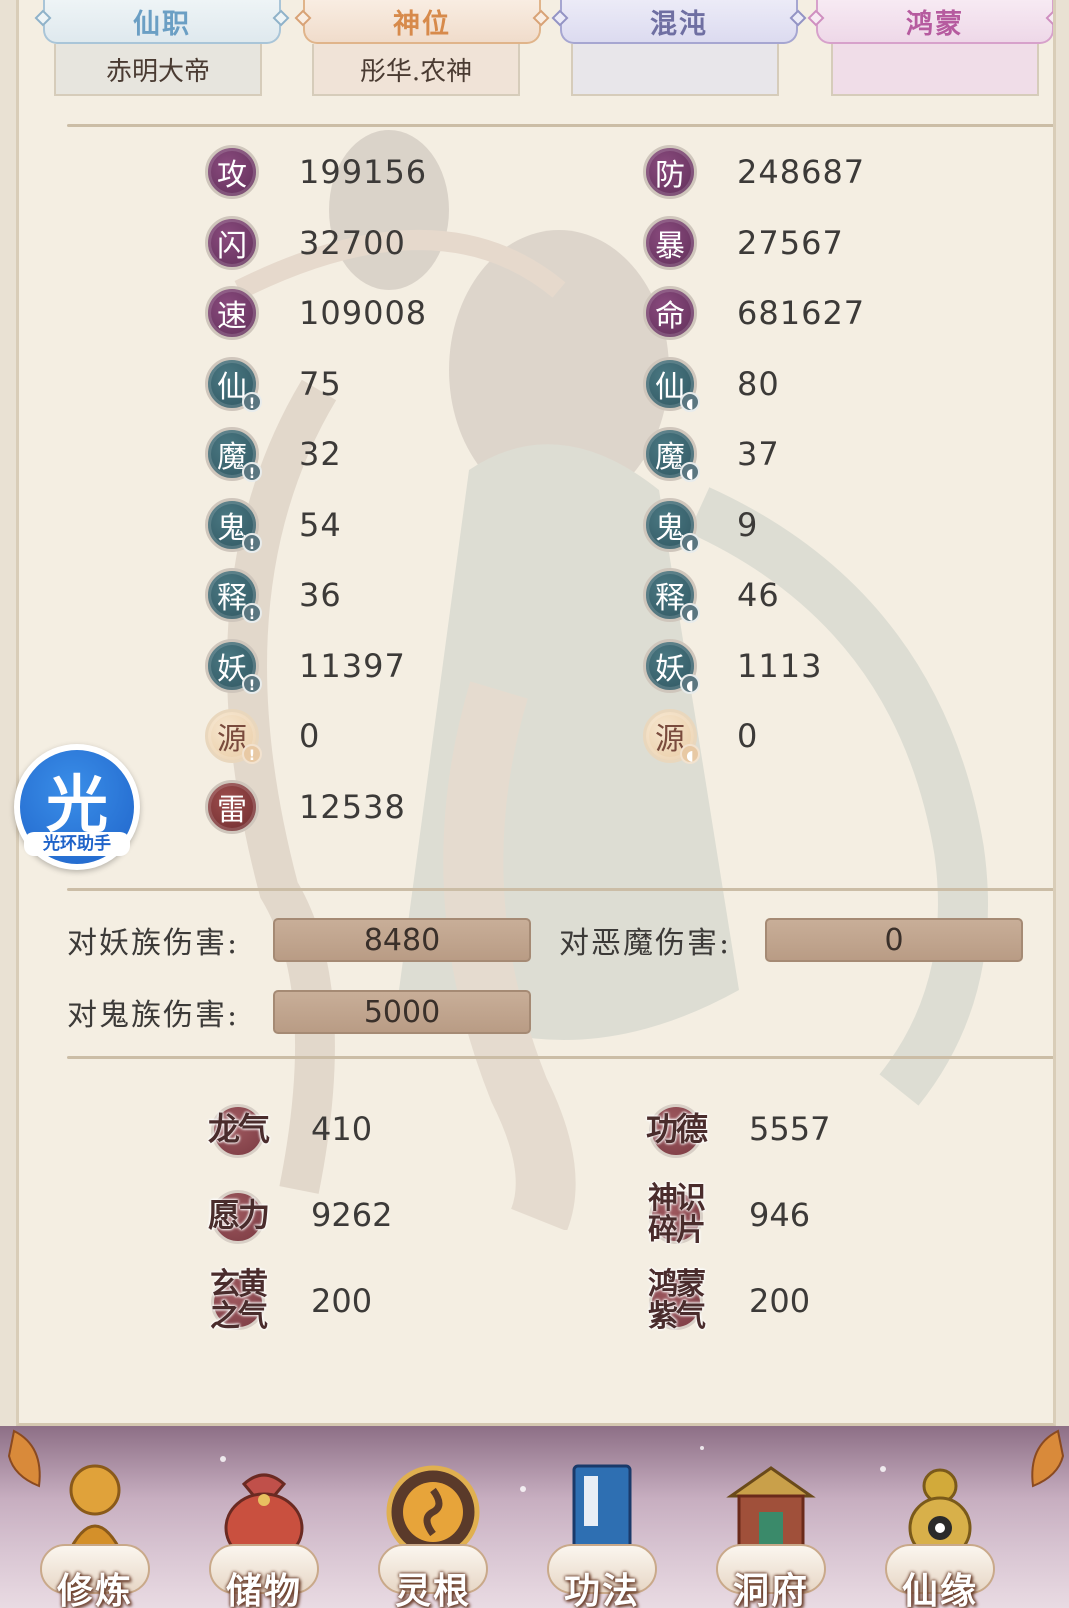 This screenshot has height=1608, width=1069. What do you see at coordinates (298, 1215) in the screenshot?
I see `resource-row-left: 愿力 9262` at bounding box center [298, 1215].